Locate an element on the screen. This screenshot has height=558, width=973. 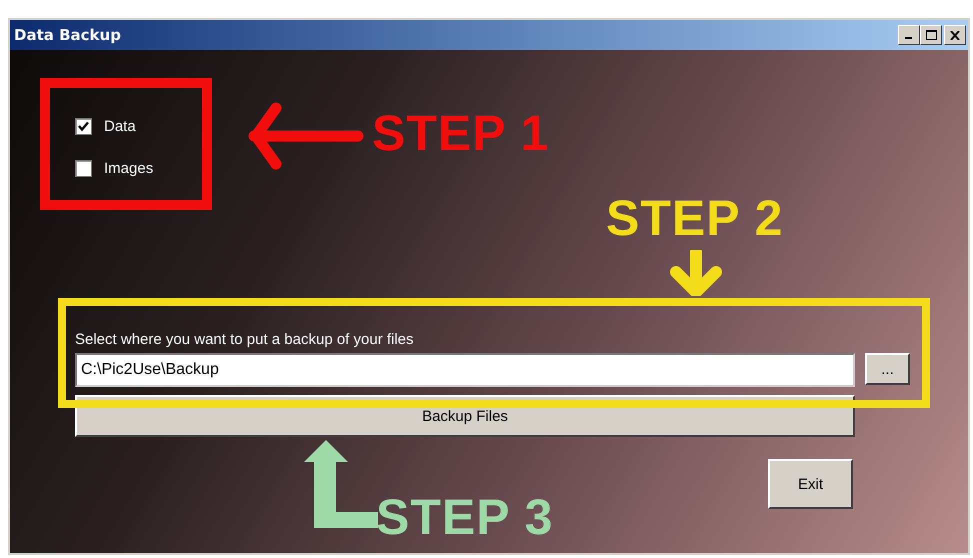
close-icon is located at coordinates (955, 35).